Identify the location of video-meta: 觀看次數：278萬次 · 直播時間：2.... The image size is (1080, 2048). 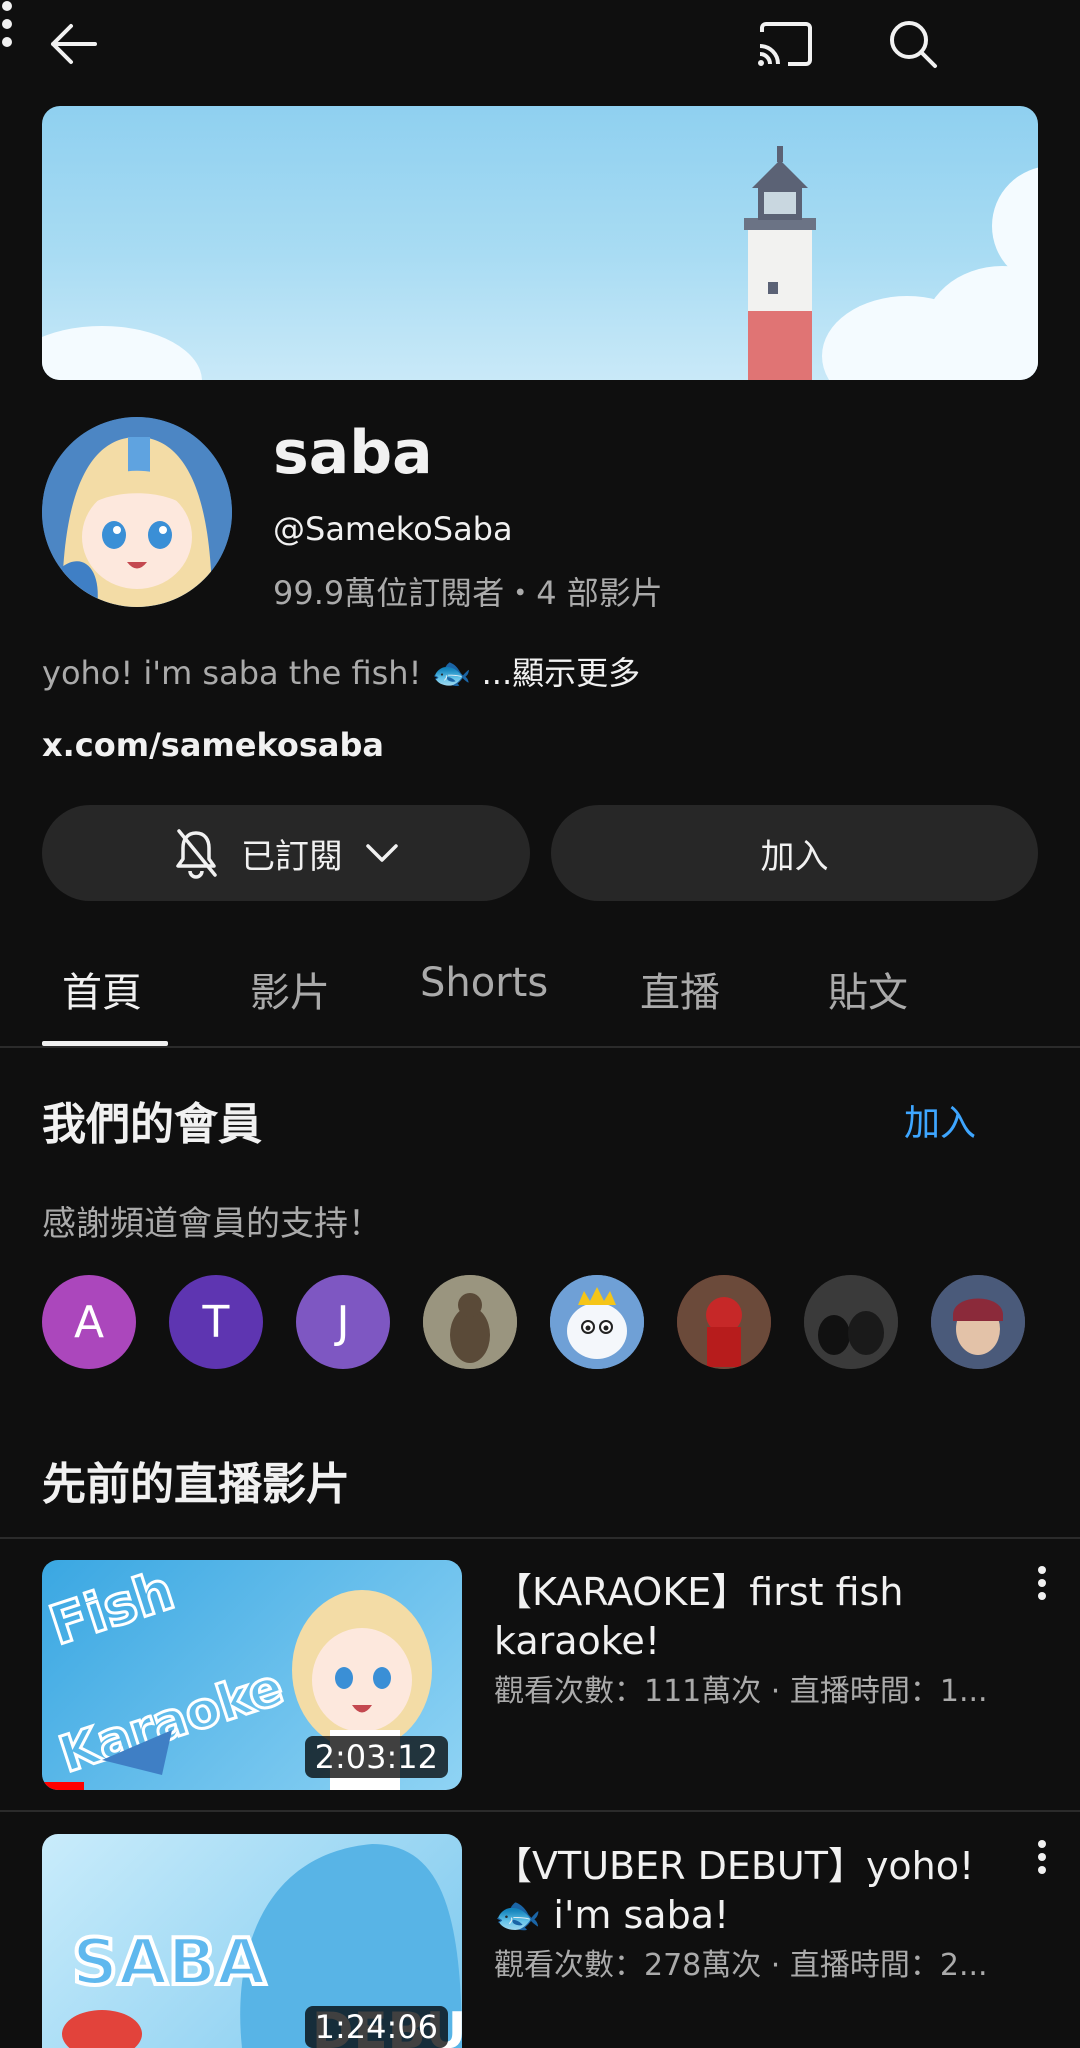
(741, 1965).